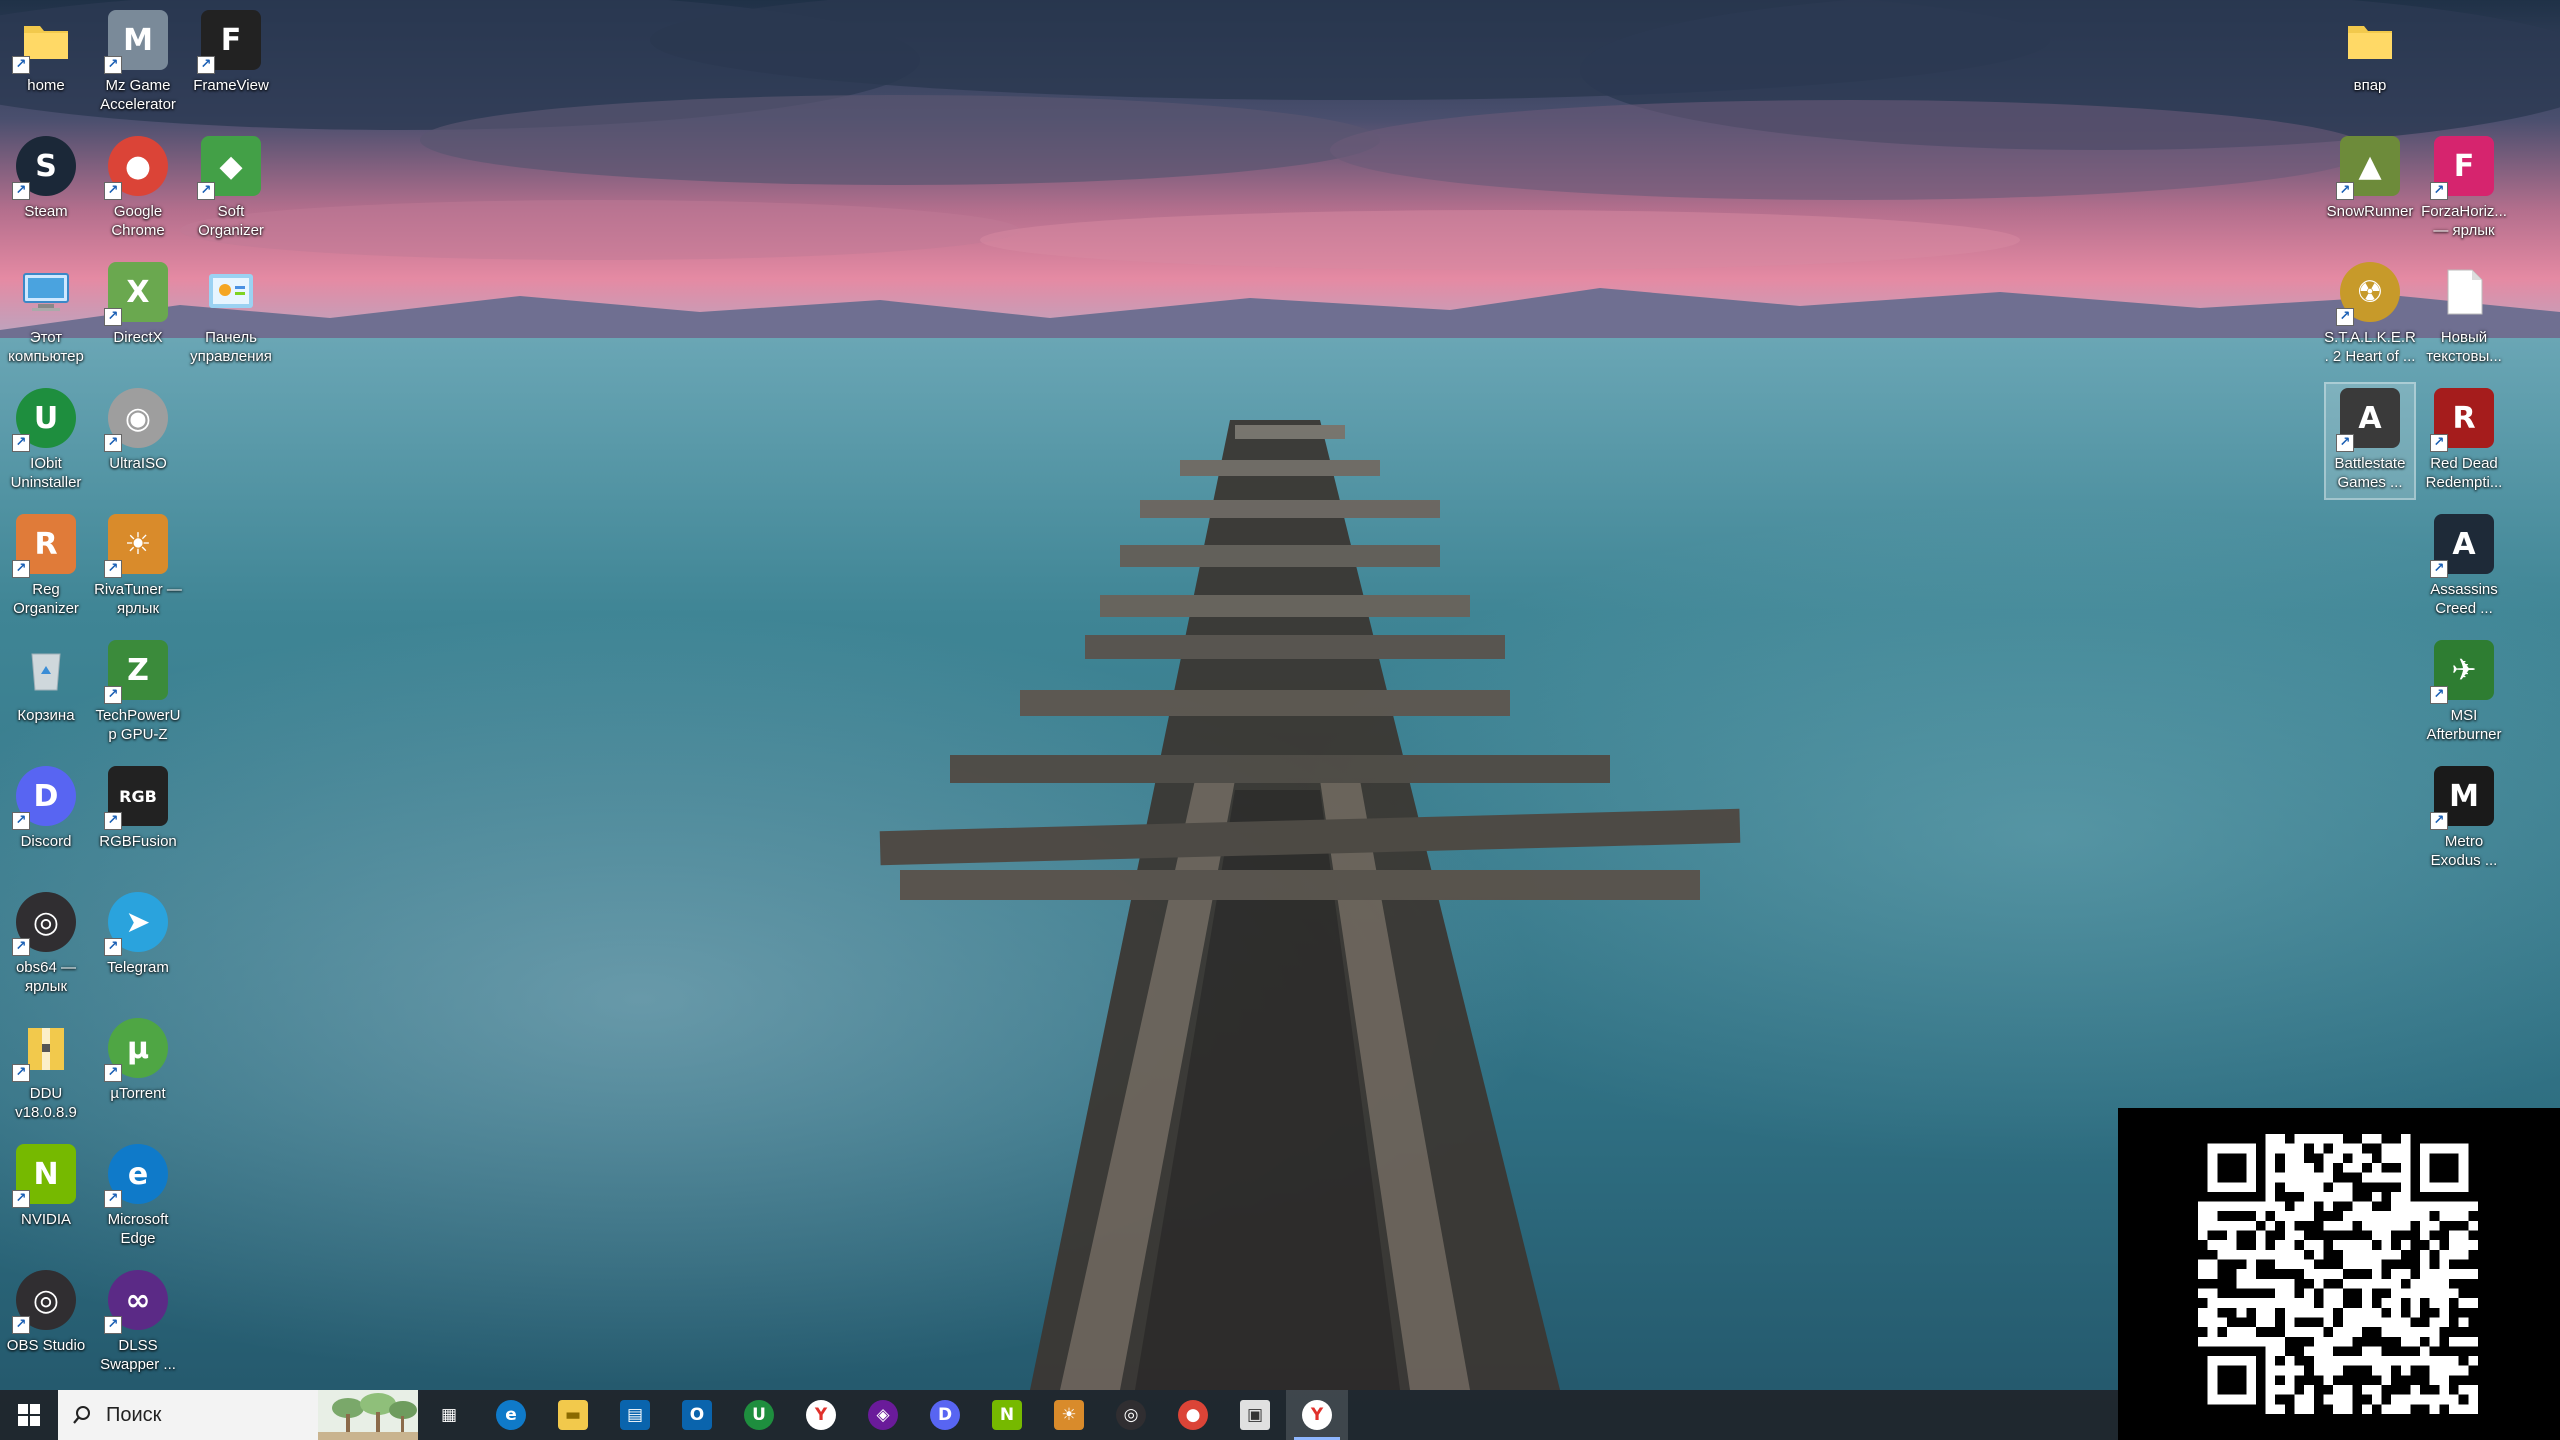  What do you see at coordinates (238, 1415) in the screenshot?
I see `taskbar-search-box: Поиск` at bounding box center [238, 1415].